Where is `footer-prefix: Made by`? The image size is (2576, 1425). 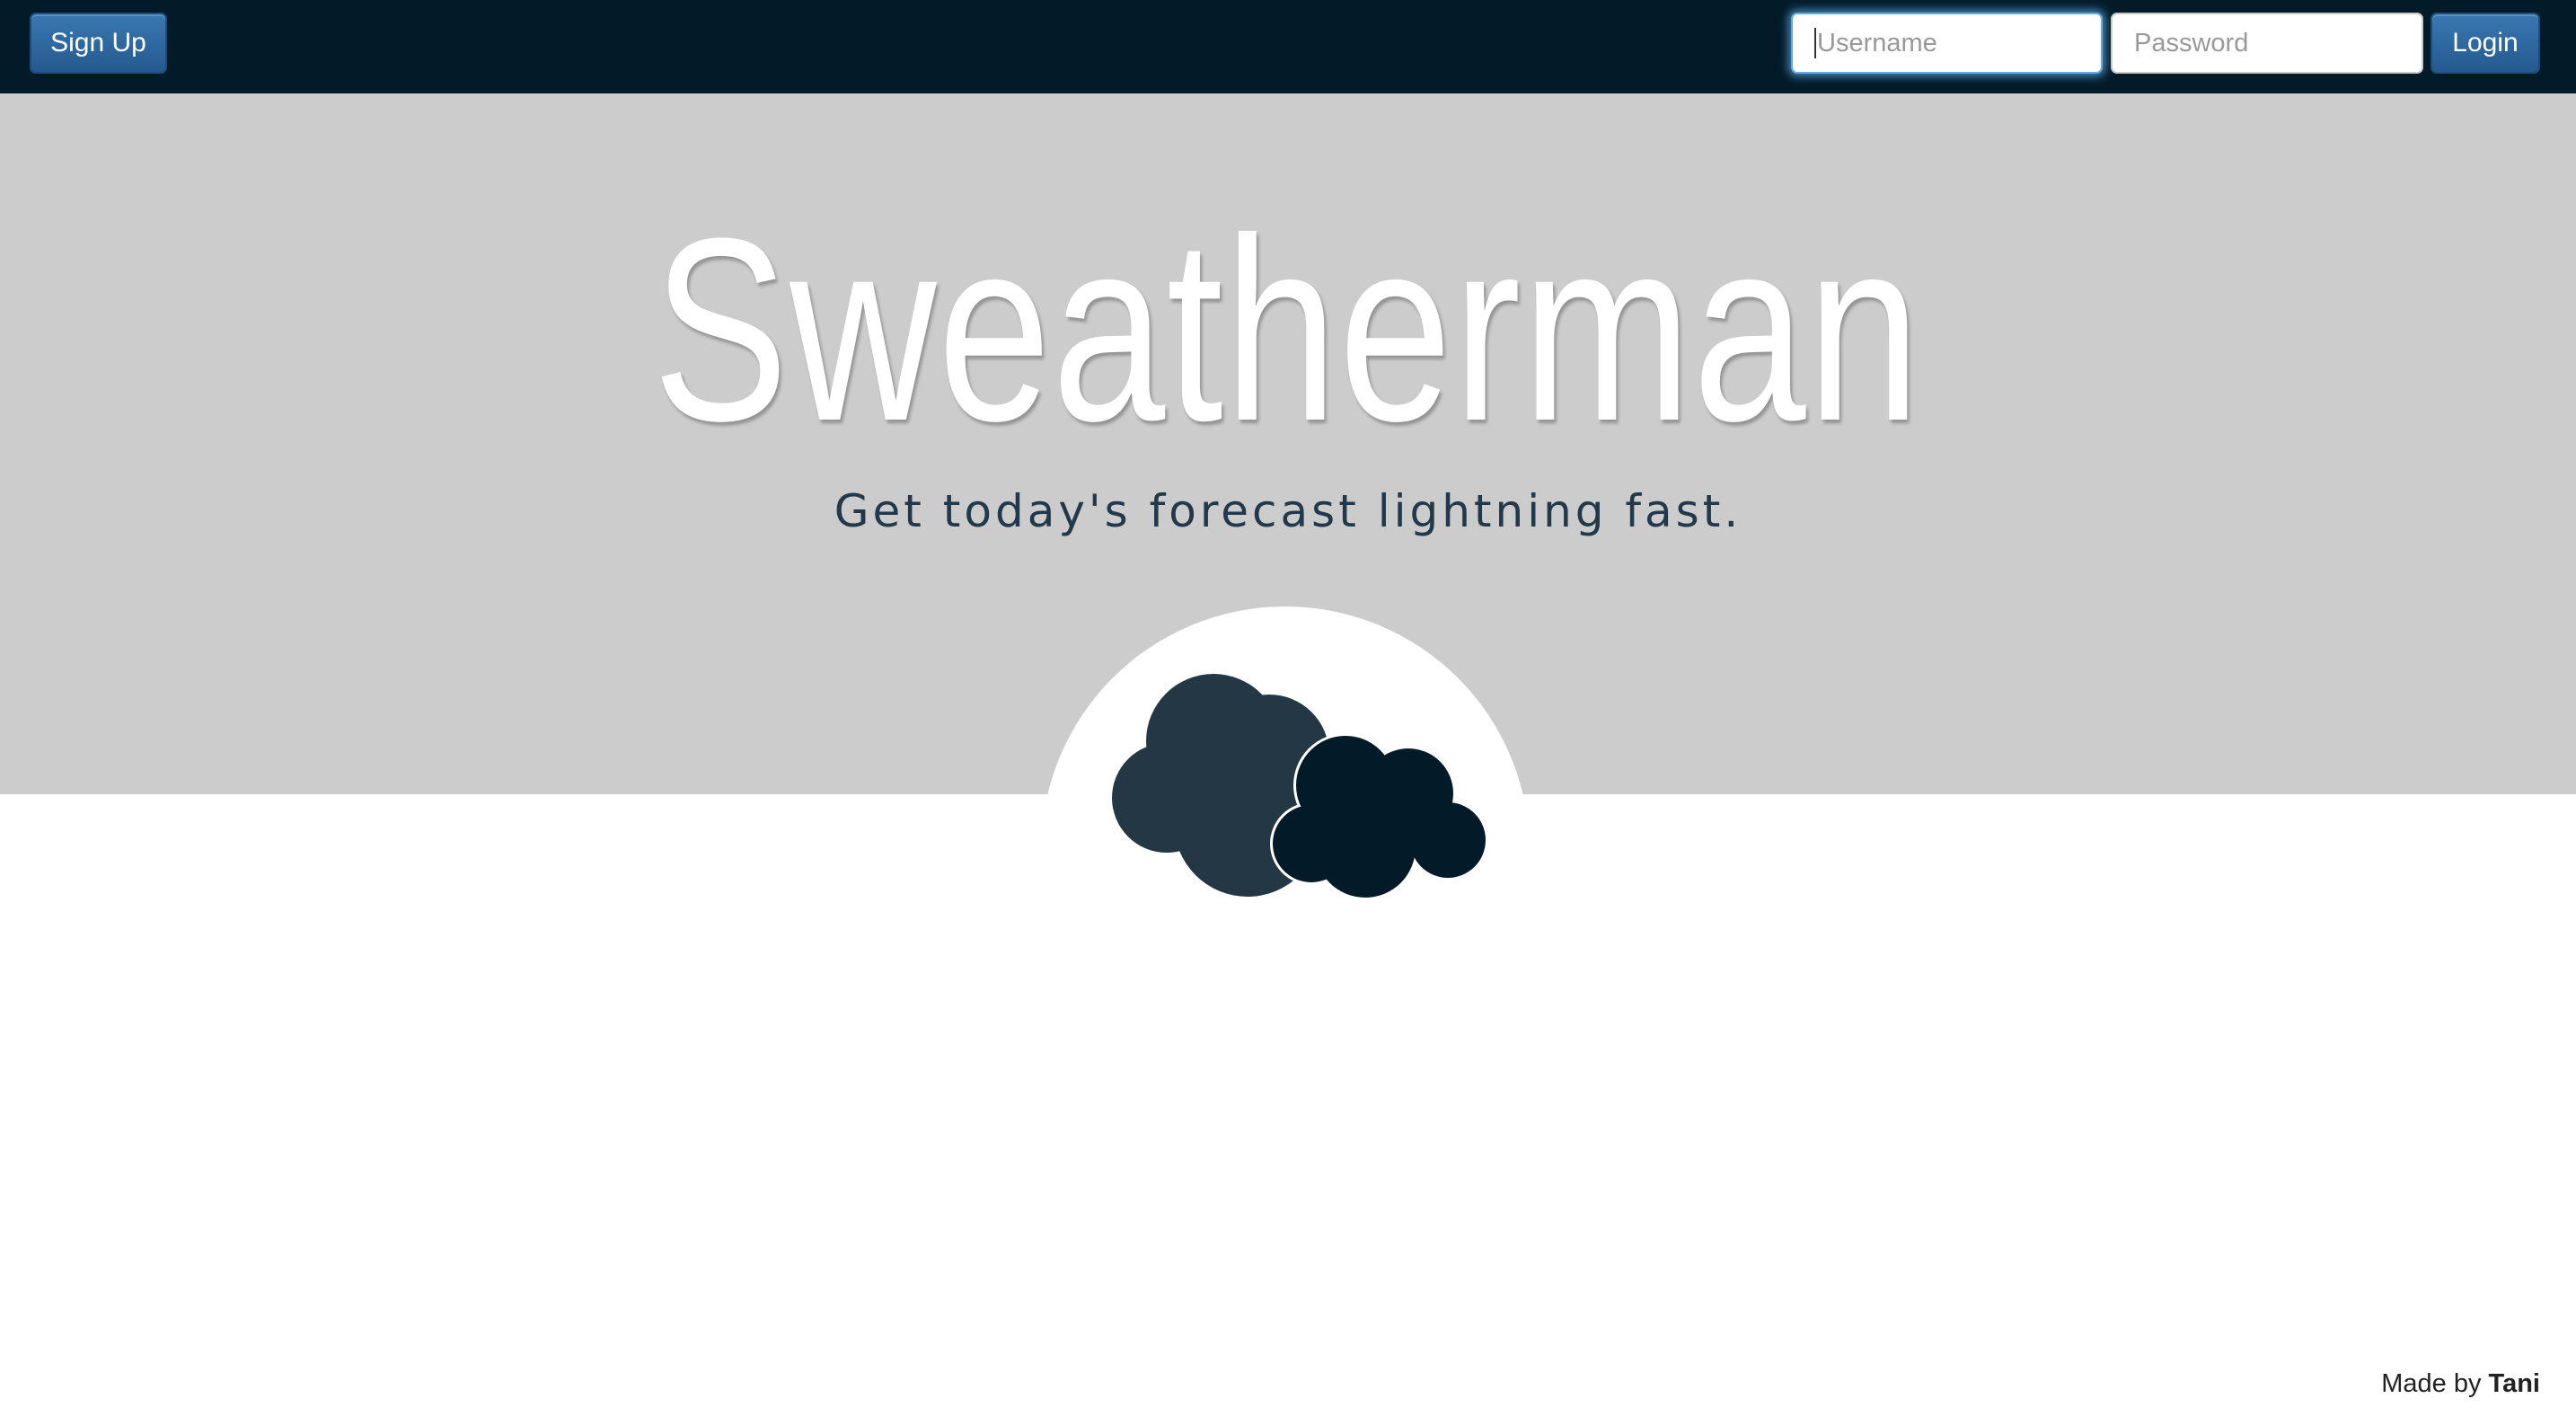 footer-prefix: Made by is located at coordinates (2431, 1383).